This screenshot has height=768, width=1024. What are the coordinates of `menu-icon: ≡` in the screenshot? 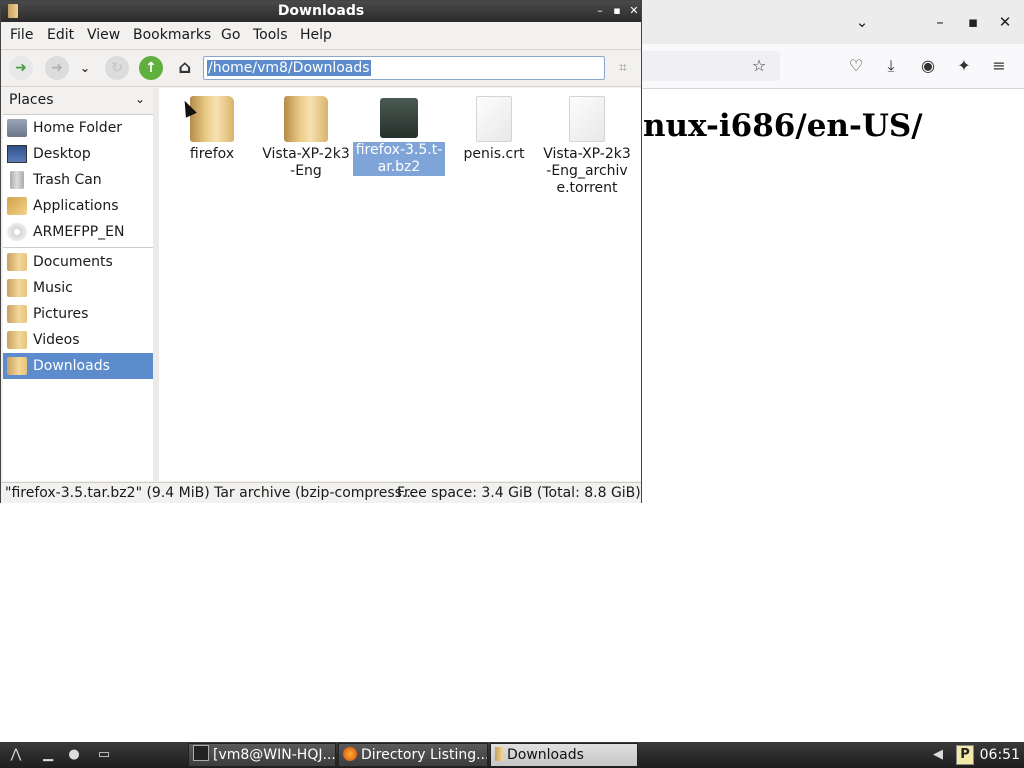 It's located at (999, 66).